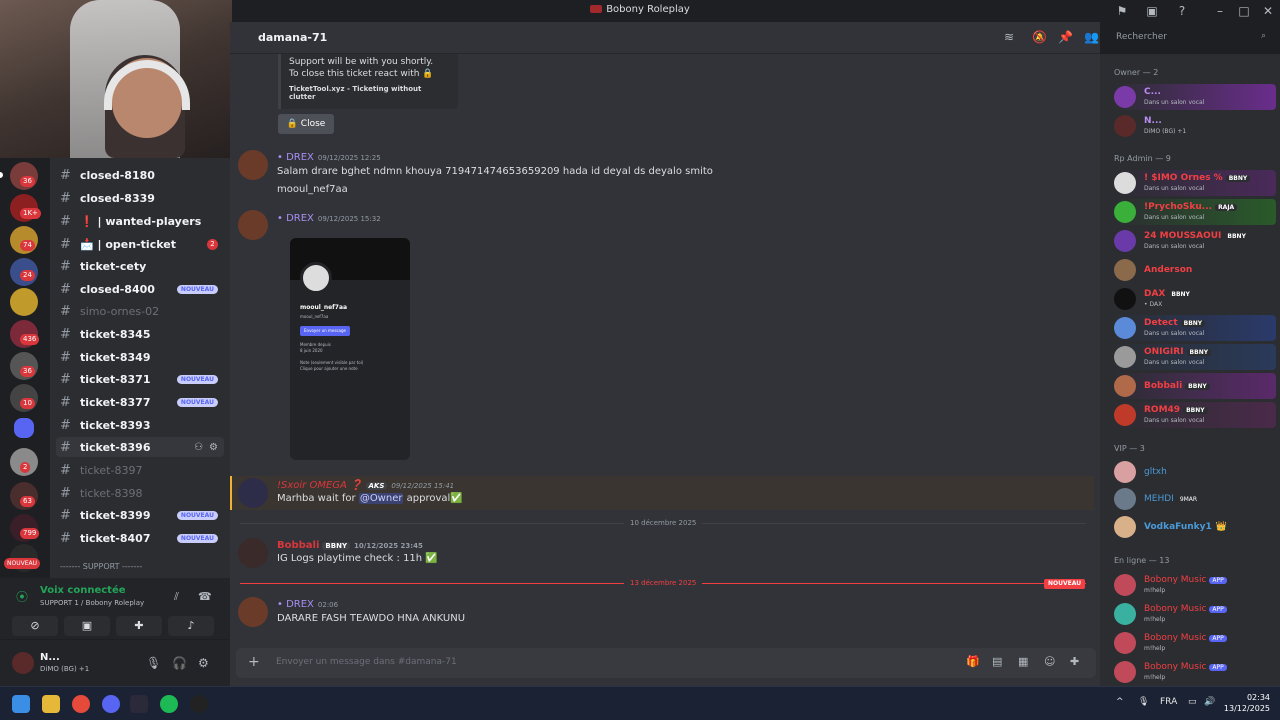 The width and height of the screenshot is (1280, 720). What do you see at coordinates (1244, 11) in the screenshot?
I see `maximize-button: □` at bounding box center [1244, 11].